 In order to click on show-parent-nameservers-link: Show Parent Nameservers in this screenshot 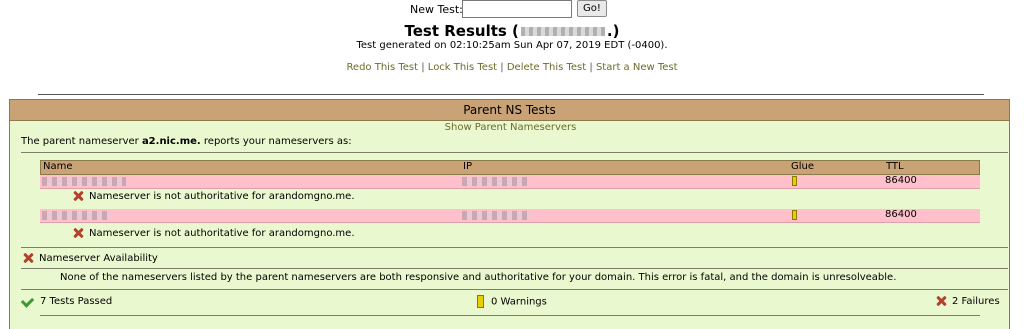, I will do `click(510, 127)`.